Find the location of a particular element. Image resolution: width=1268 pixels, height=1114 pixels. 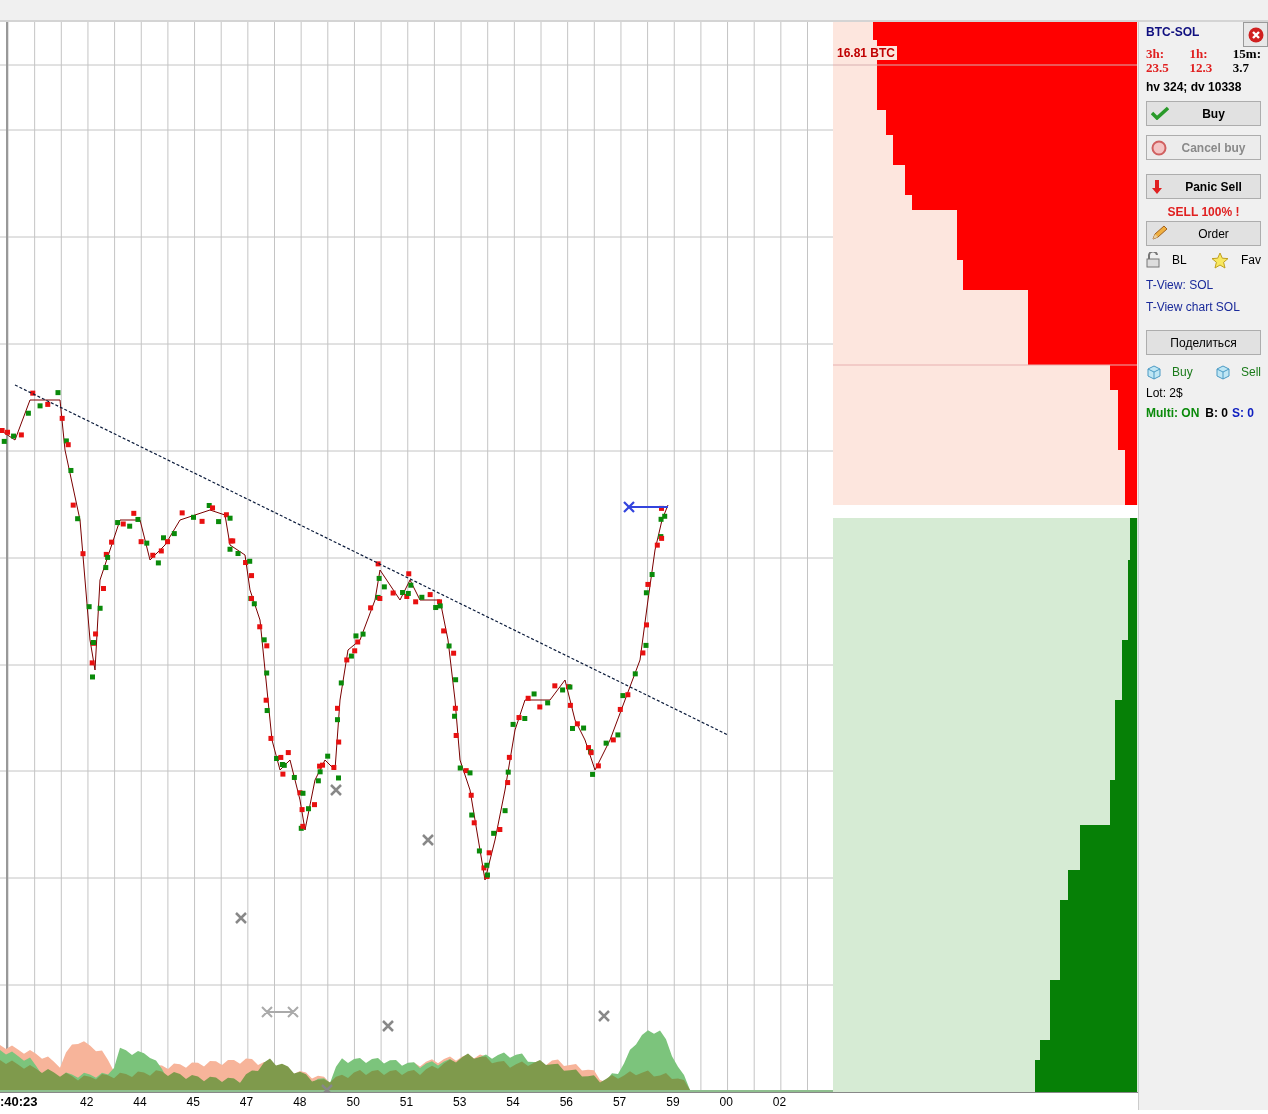

axis-label: 51 is located at coordinates (406, 1102).